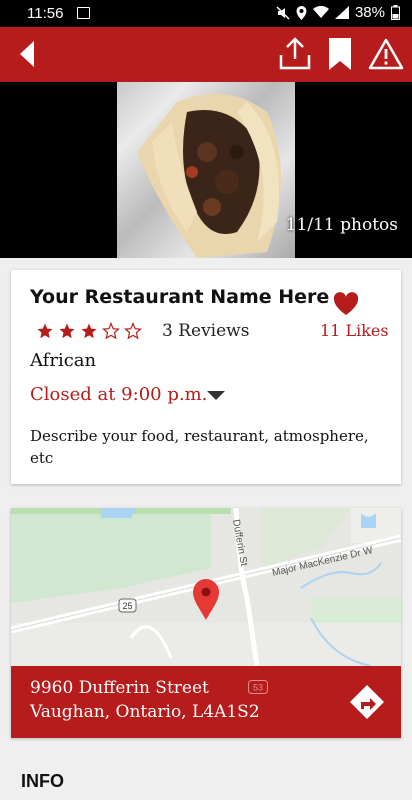 Image resolution: width=412 pixels, height=800 pixels. Describe the element at coordinates (63, 360) in the screenshot. I see `cuisine-type: African` at that location.